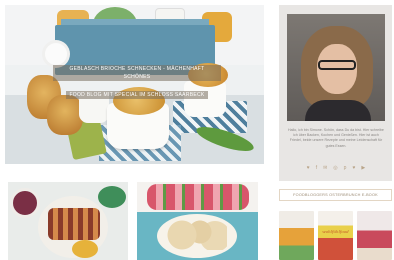 The width and height of the screenshot is (394, 260). Describe the element at coordinates (335, 231) in the screenshot. I see `thumbnail-script: wohlfühlfood` at that location.